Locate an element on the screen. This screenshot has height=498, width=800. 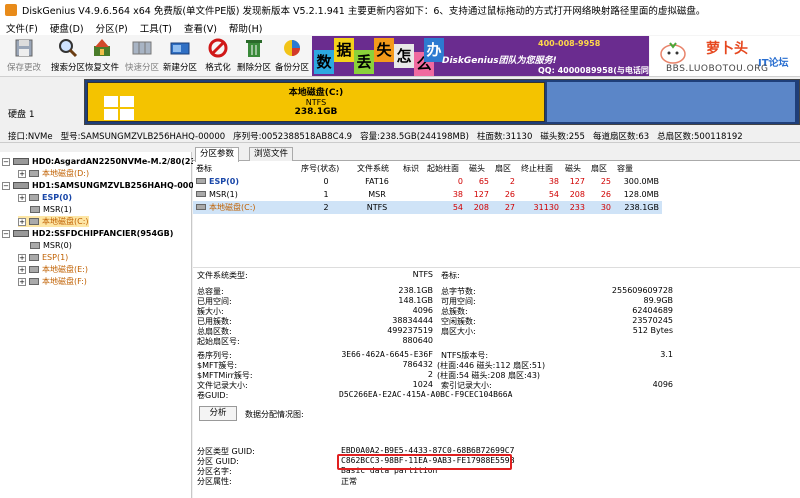
tab-browse-files: 浏览文件 is located at coordinates (271, 154).